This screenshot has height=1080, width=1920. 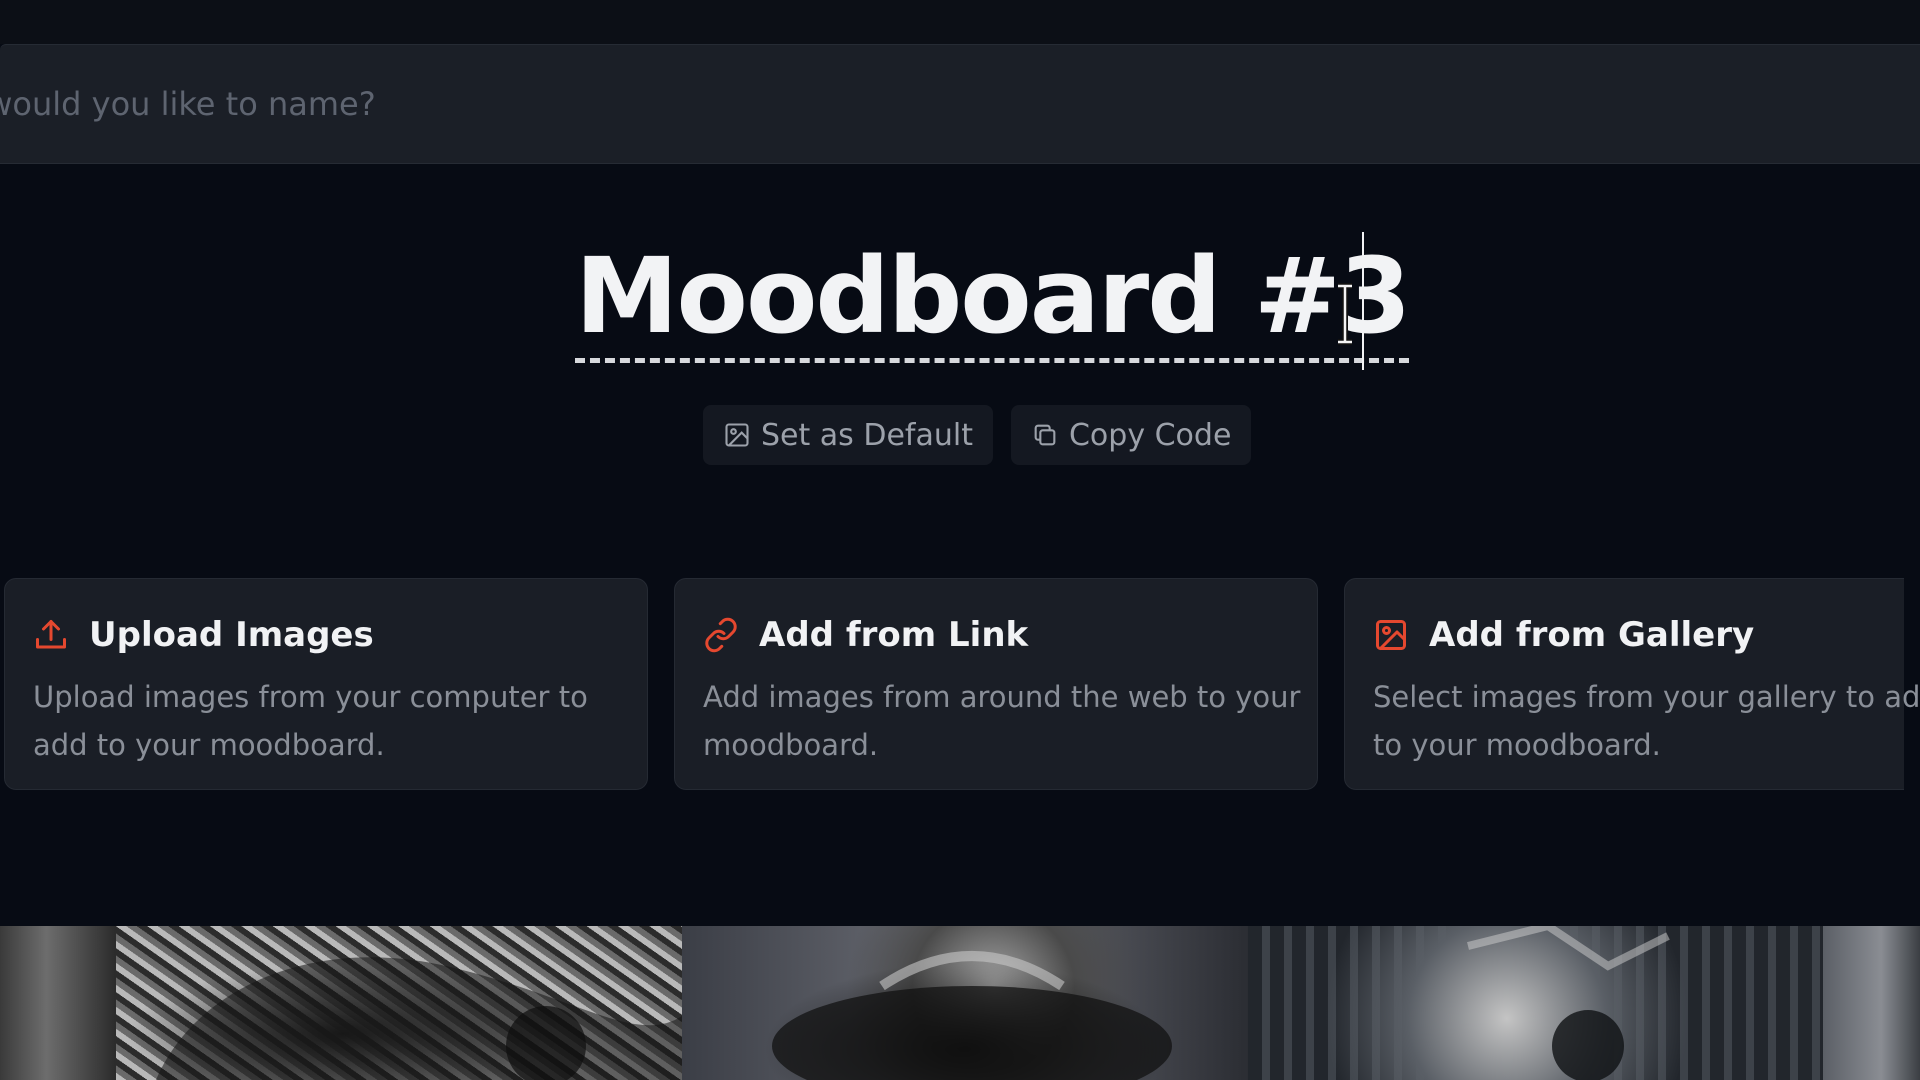 I want to click on card-title: Upload Images, so click(x=231, y=635).